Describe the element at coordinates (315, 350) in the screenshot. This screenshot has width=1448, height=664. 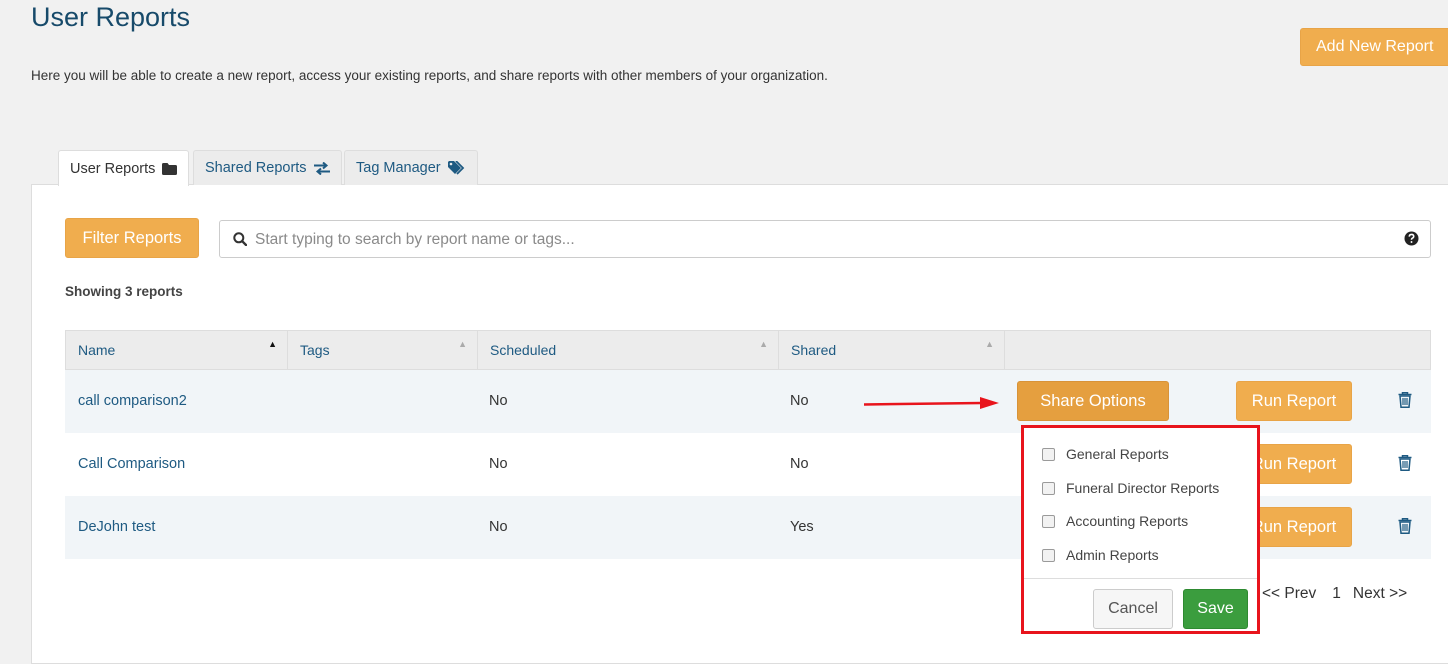
I see `column-label: Tags` at that location.